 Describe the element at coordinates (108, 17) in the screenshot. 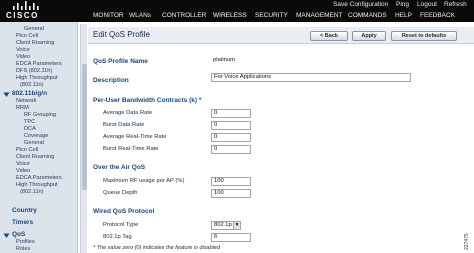

I see `menu-monitor: MONITOR` at that location.